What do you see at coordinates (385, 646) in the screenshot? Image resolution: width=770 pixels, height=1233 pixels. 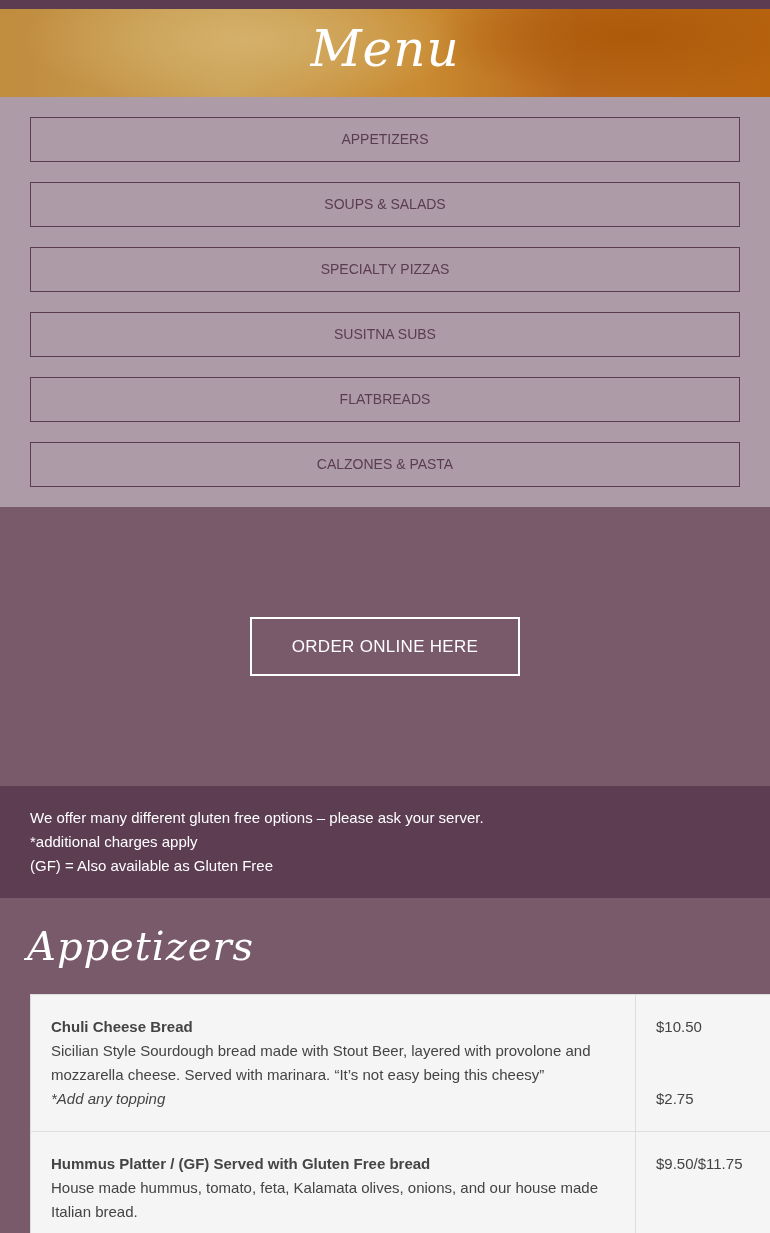 I see `order-online-button: ORDER ONLINE HERE` at bounding box center [385, 646].